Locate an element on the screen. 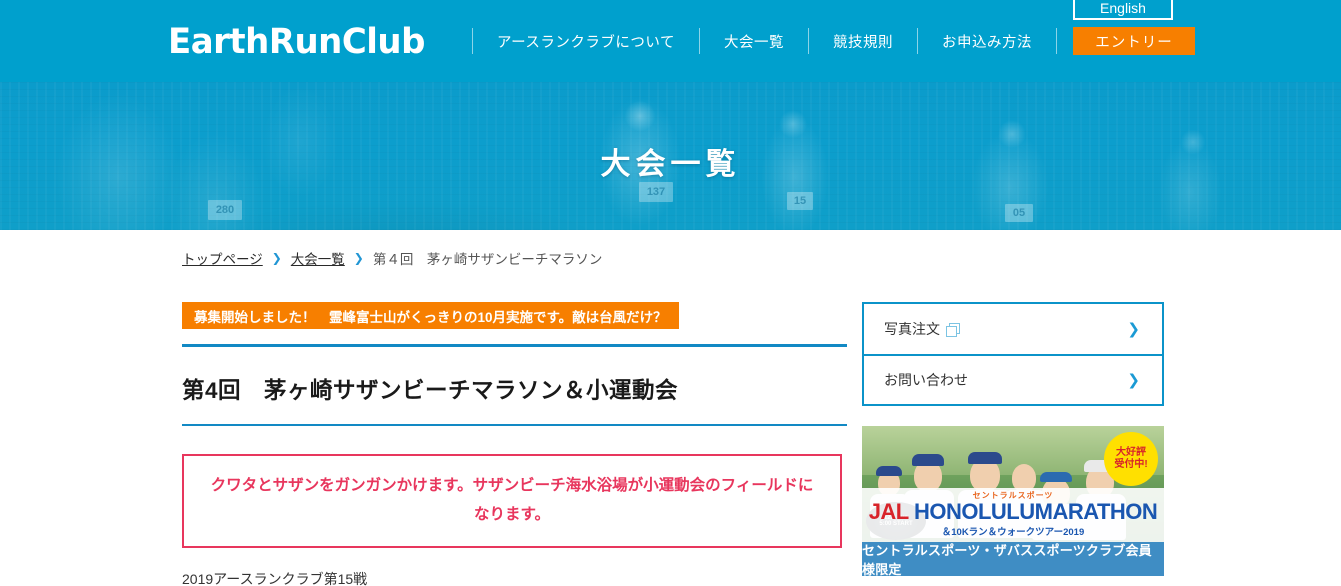  breadcrumb-item-home: トップページ is located at coordinates (222, 258).